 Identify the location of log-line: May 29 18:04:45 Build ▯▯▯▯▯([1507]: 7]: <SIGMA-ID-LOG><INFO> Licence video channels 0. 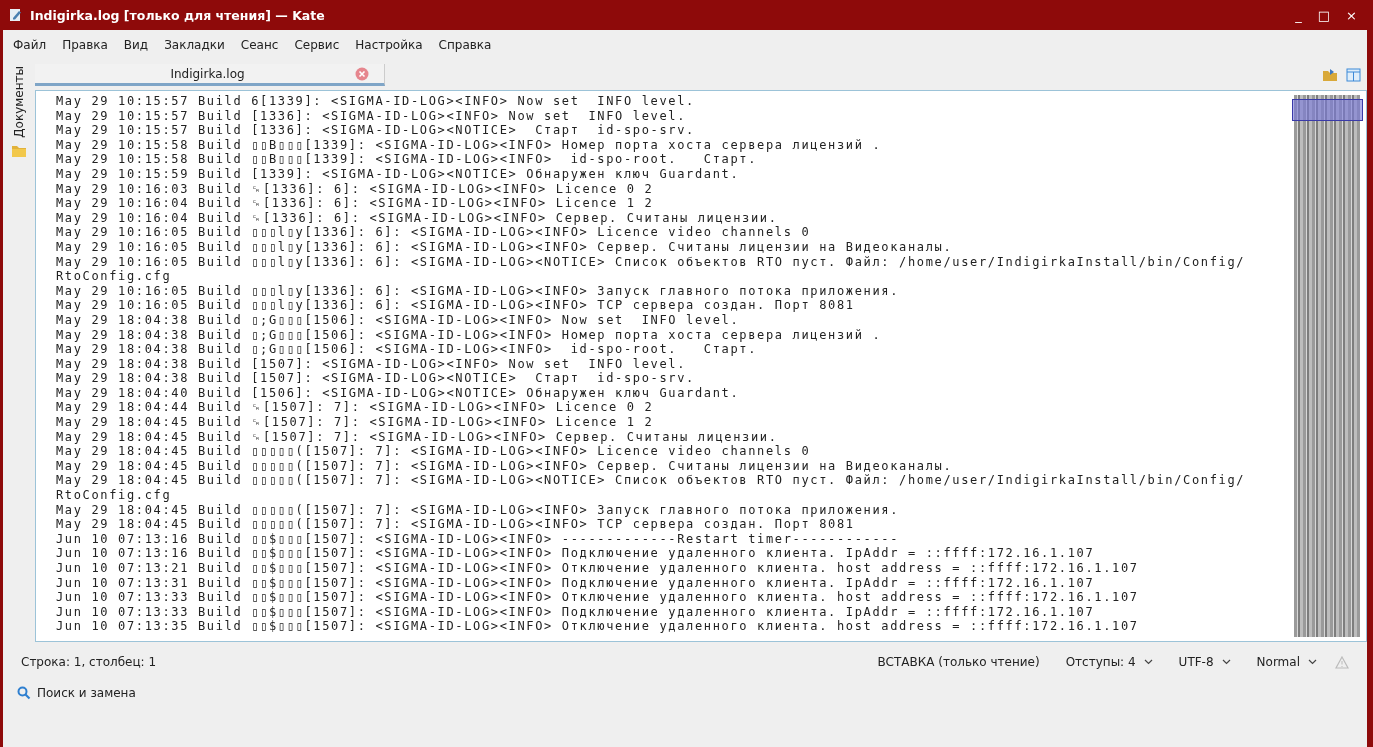
(434, 451).